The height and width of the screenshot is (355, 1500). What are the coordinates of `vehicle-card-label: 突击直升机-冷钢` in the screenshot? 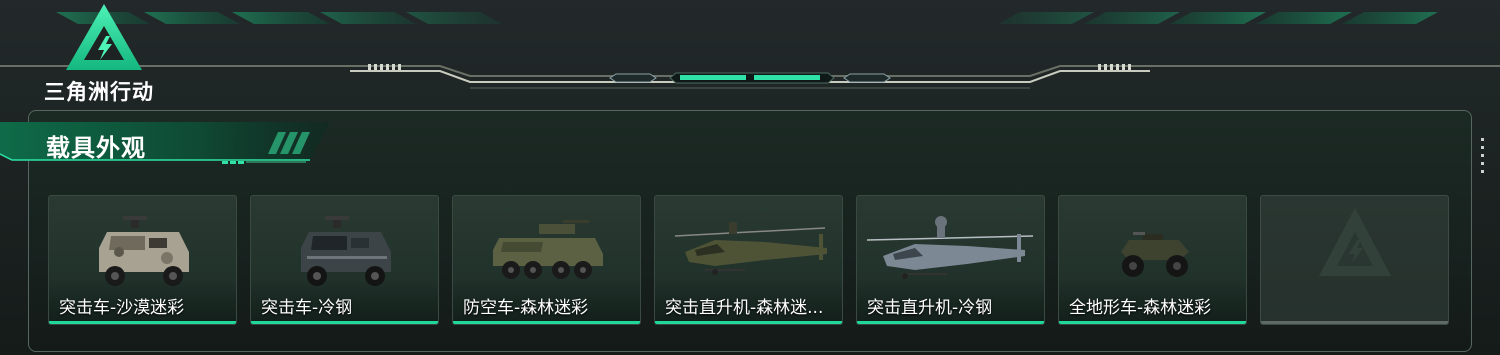 It's located at (930, 308).